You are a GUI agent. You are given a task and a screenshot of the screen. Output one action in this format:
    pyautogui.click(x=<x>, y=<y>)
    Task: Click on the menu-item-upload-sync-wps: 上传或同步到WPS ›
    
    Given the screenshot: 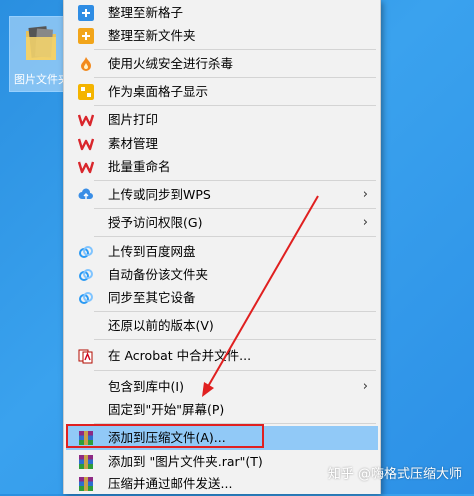 What is the action you would take?
    pyautogui.click(x=222, y=195)
    